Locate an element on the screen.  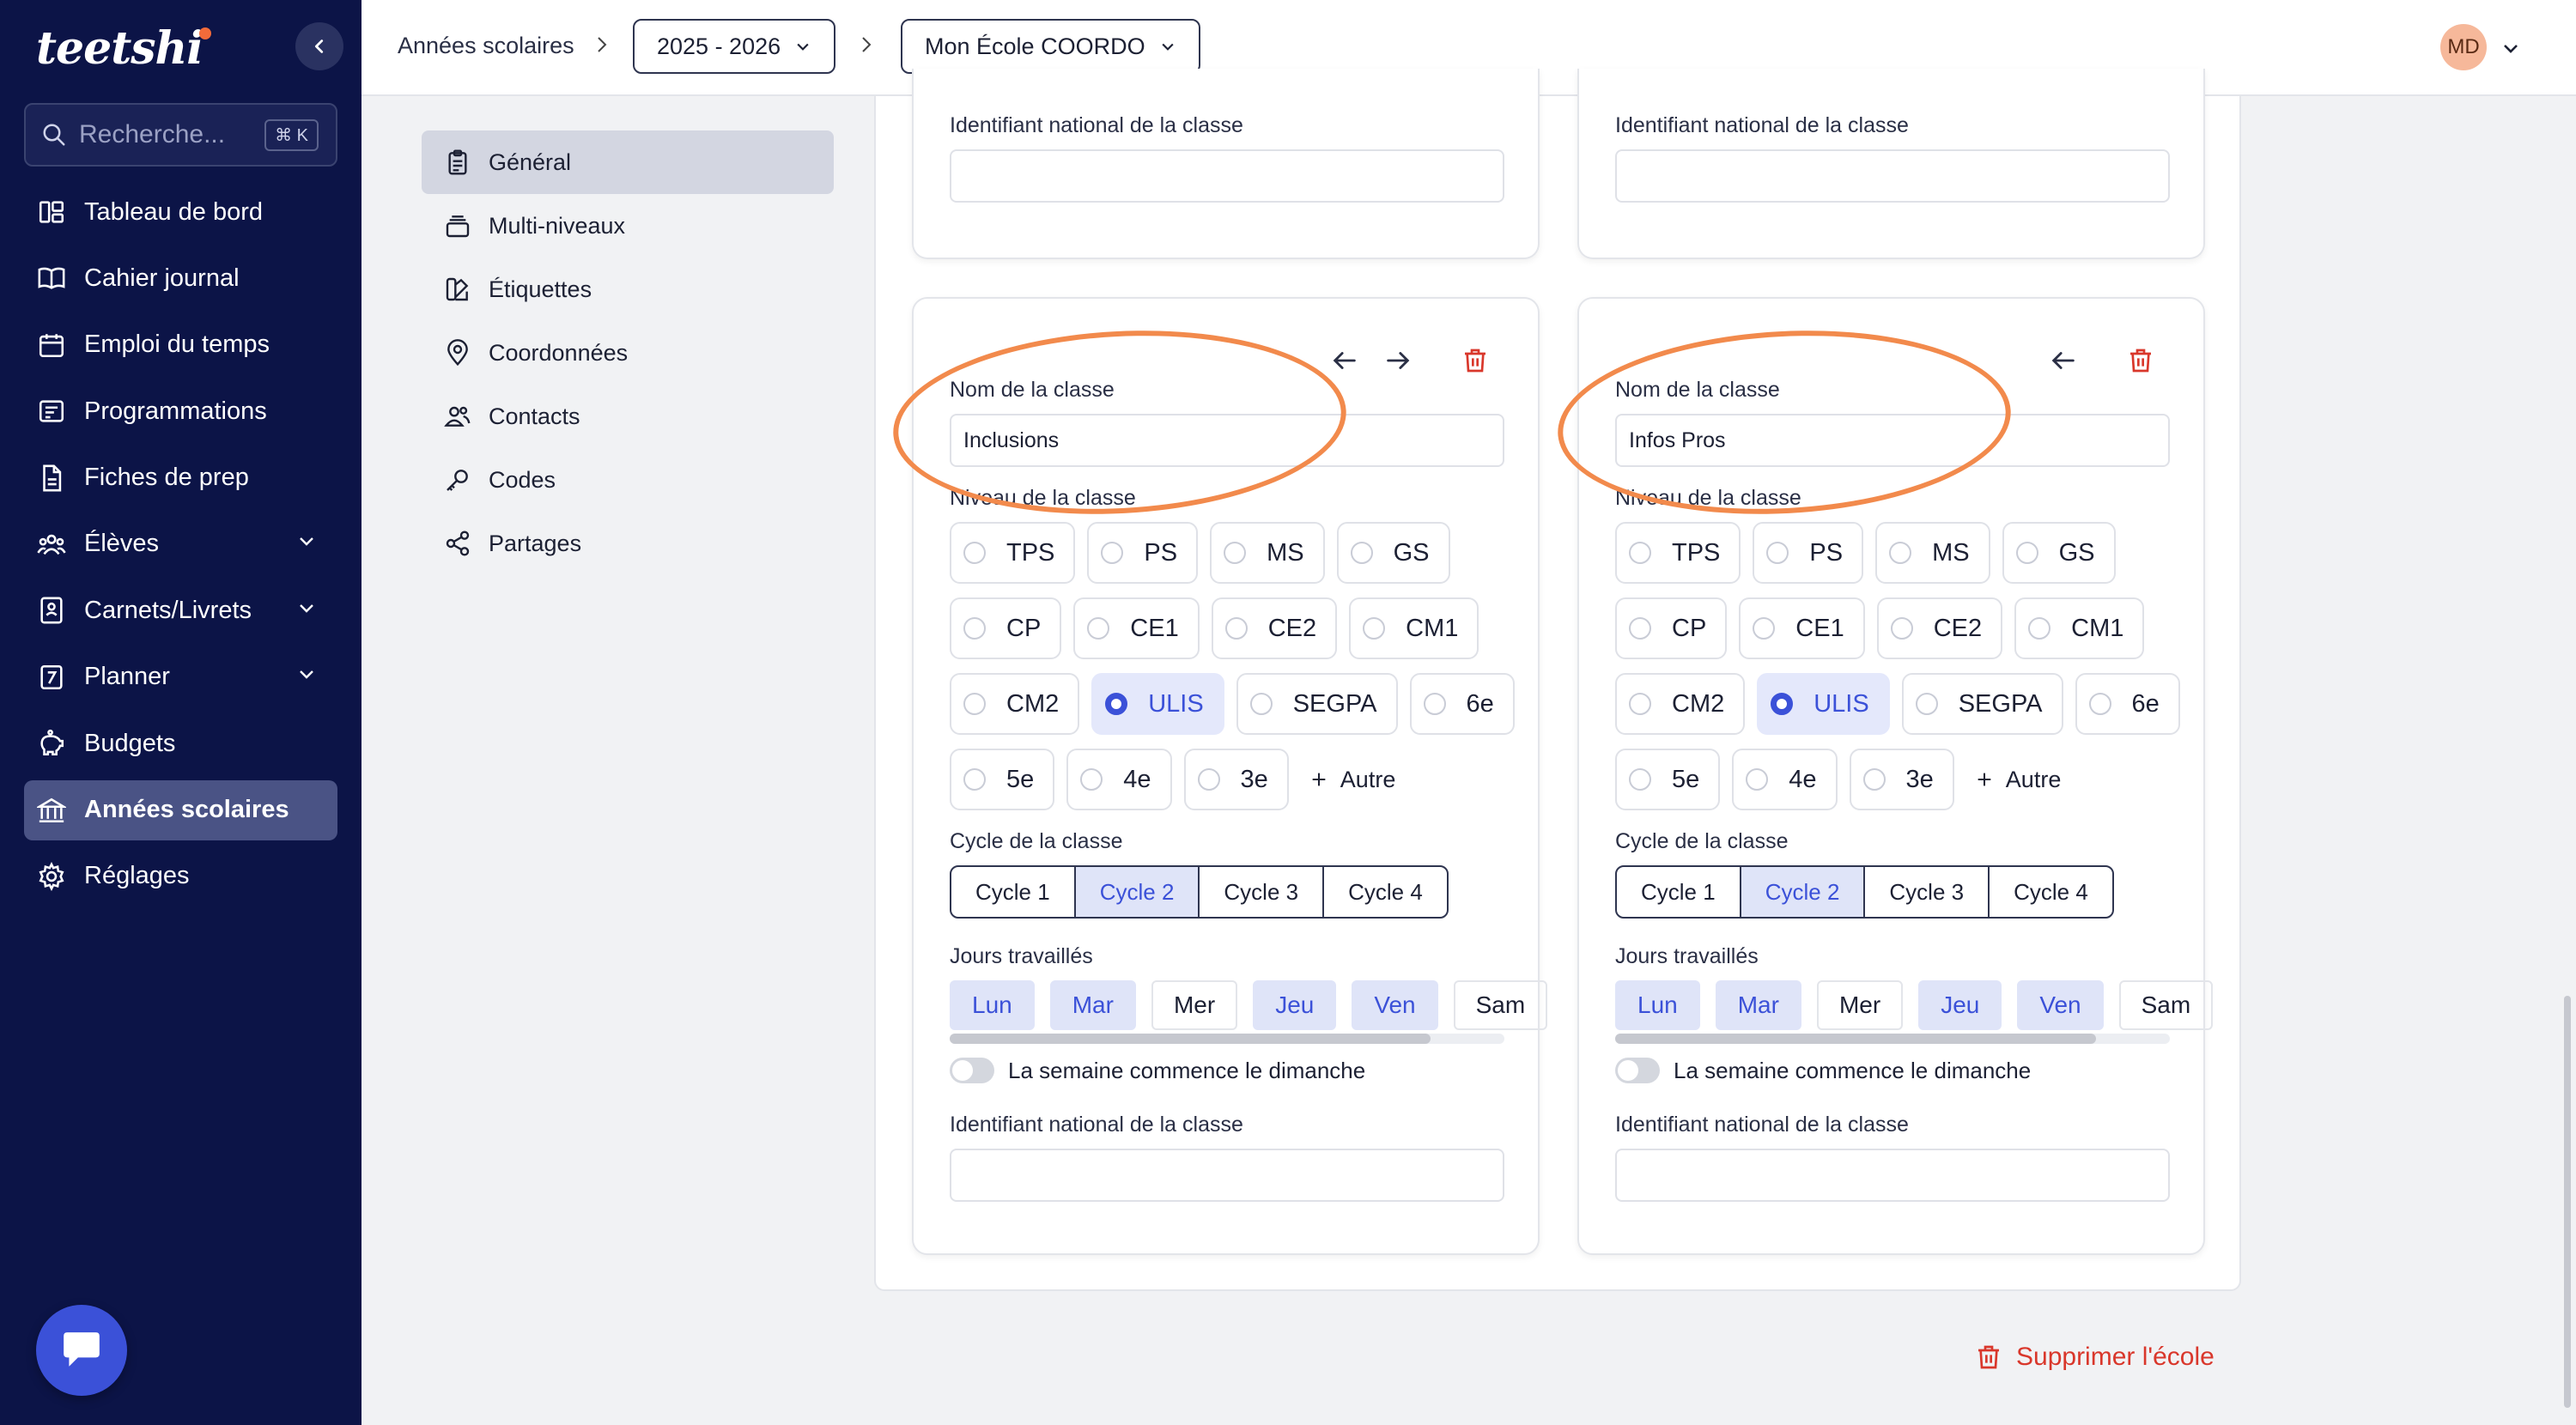
chevron-down-icon is located at coordinates (2510, 50).